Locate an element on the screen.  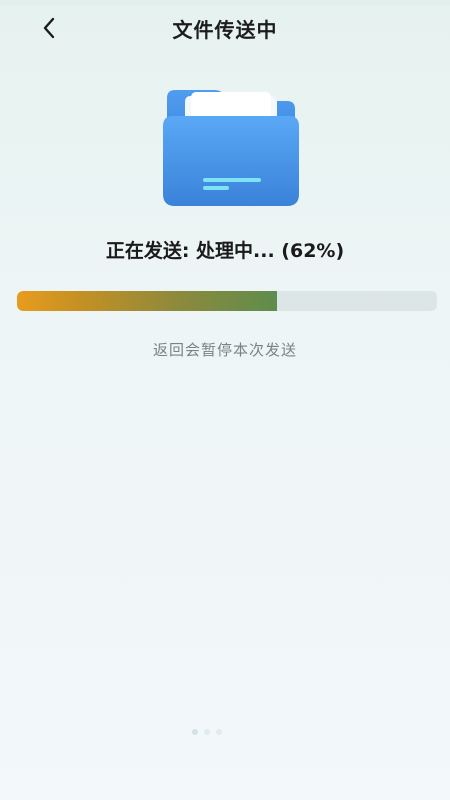
folder-icon is located at coordinates (231, 148).